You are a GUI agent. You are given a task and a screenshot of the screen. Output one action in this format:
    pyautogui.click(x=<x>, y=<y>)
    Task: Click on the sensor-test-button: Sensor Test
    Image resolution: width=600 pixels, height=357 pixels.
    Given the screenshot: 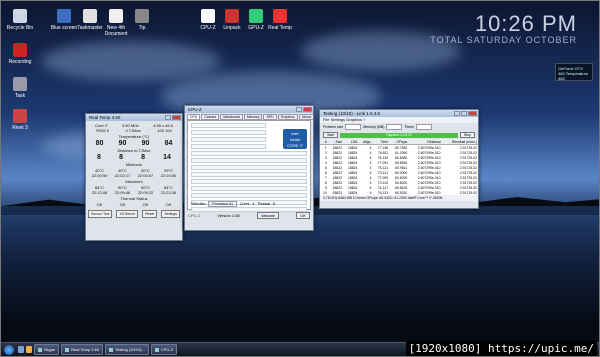 What is the action you would take?
    pyautogui.click(x=100, y=214)
    